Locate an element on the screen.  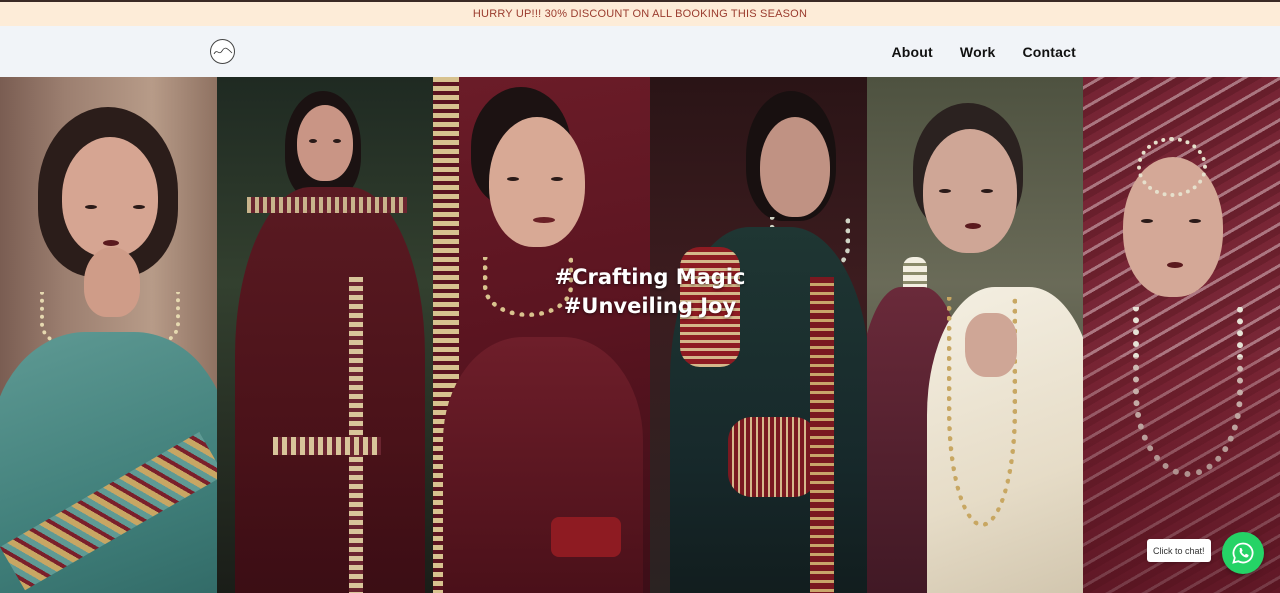
chat-tooltip-text: Click to chat! is located at coordinates (1179, 550).